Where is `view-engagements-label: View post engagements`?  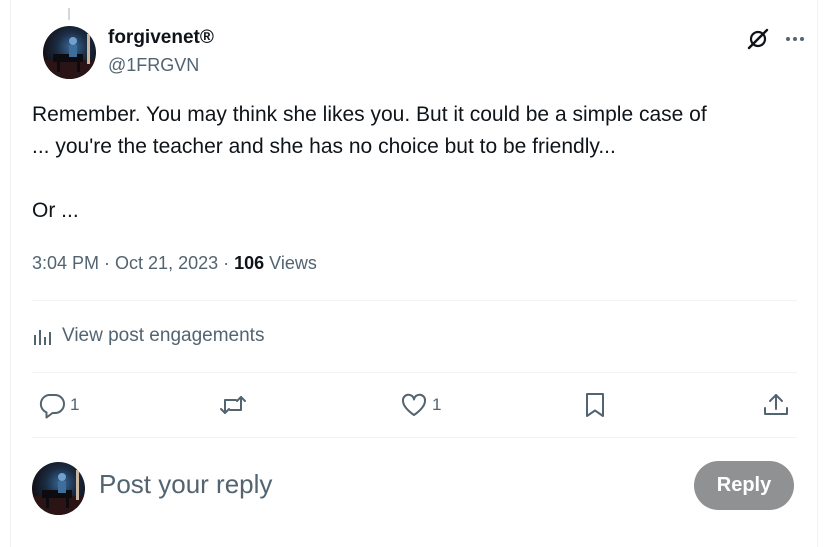 view-engagements-label: View post engagements is located at coordinates (163, 335).